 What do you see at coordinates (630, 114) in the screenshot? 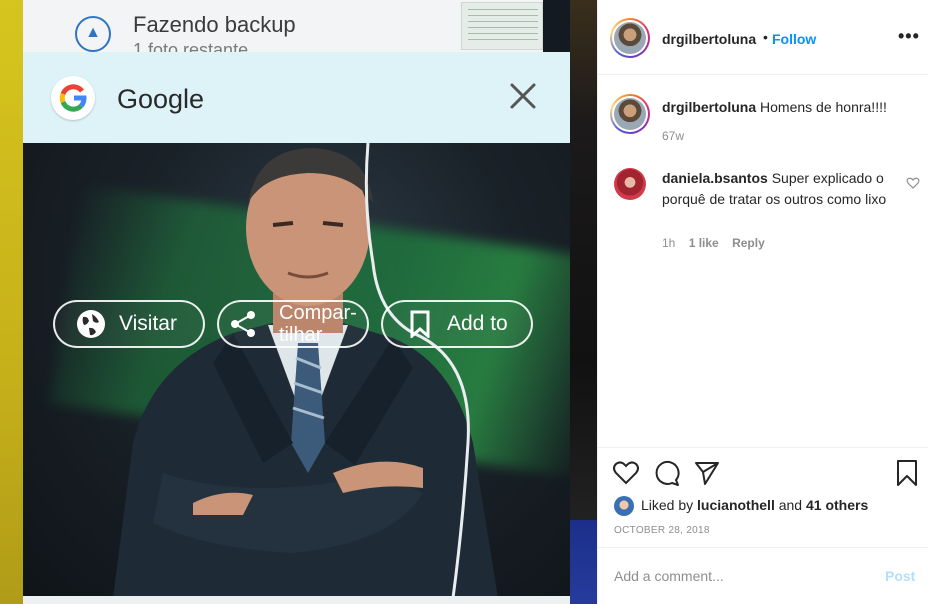
I see `caption-avatar` at bounding box center [630, 114].